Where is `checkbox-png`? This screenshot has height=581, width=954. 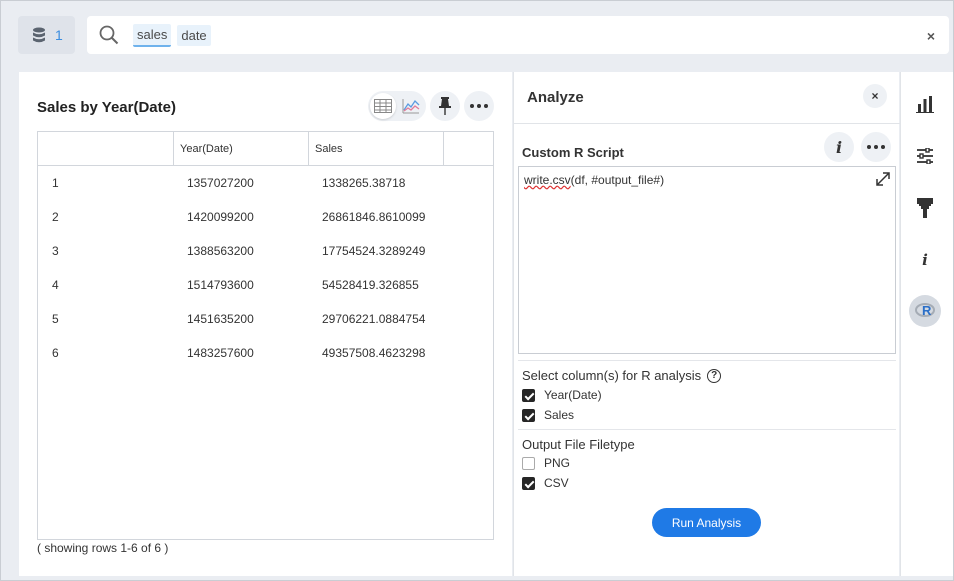 checkbox-png is located at coordinates (528, 463).